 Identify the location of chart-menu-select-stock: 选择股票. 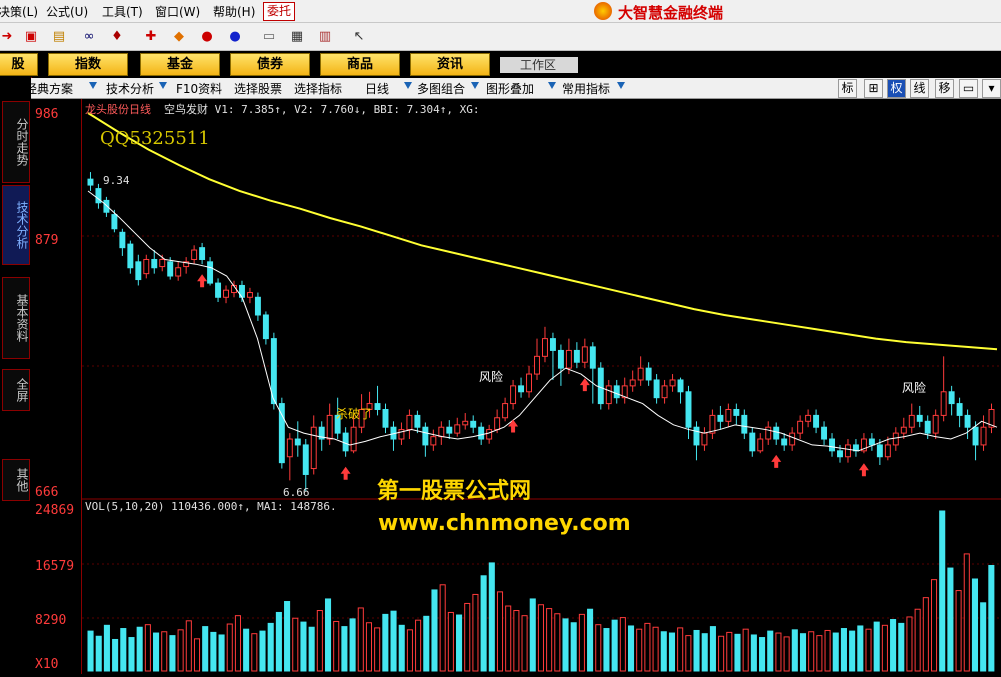
(258, 88).